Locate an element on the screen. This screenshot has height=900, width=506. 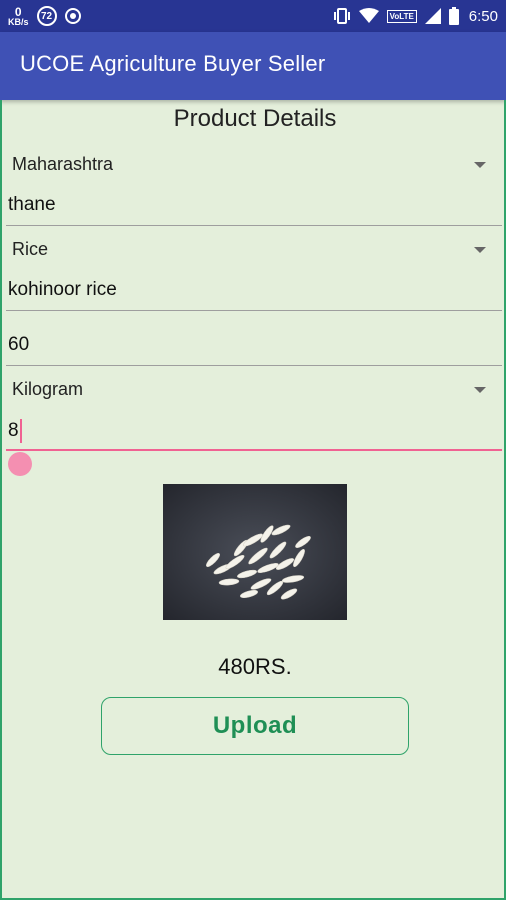
product-name-field: kohinoor rice is located at coordinates (254, 291).